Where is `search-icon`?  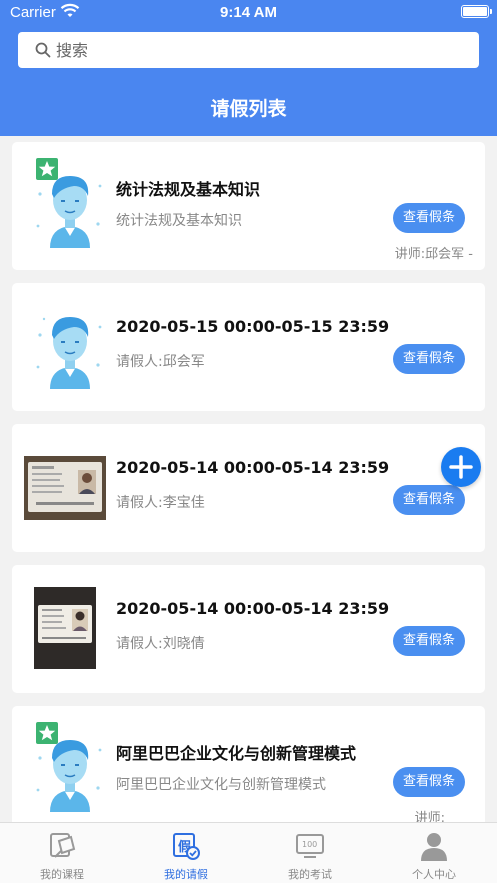 search-icon is located at coordinates (43, 50).